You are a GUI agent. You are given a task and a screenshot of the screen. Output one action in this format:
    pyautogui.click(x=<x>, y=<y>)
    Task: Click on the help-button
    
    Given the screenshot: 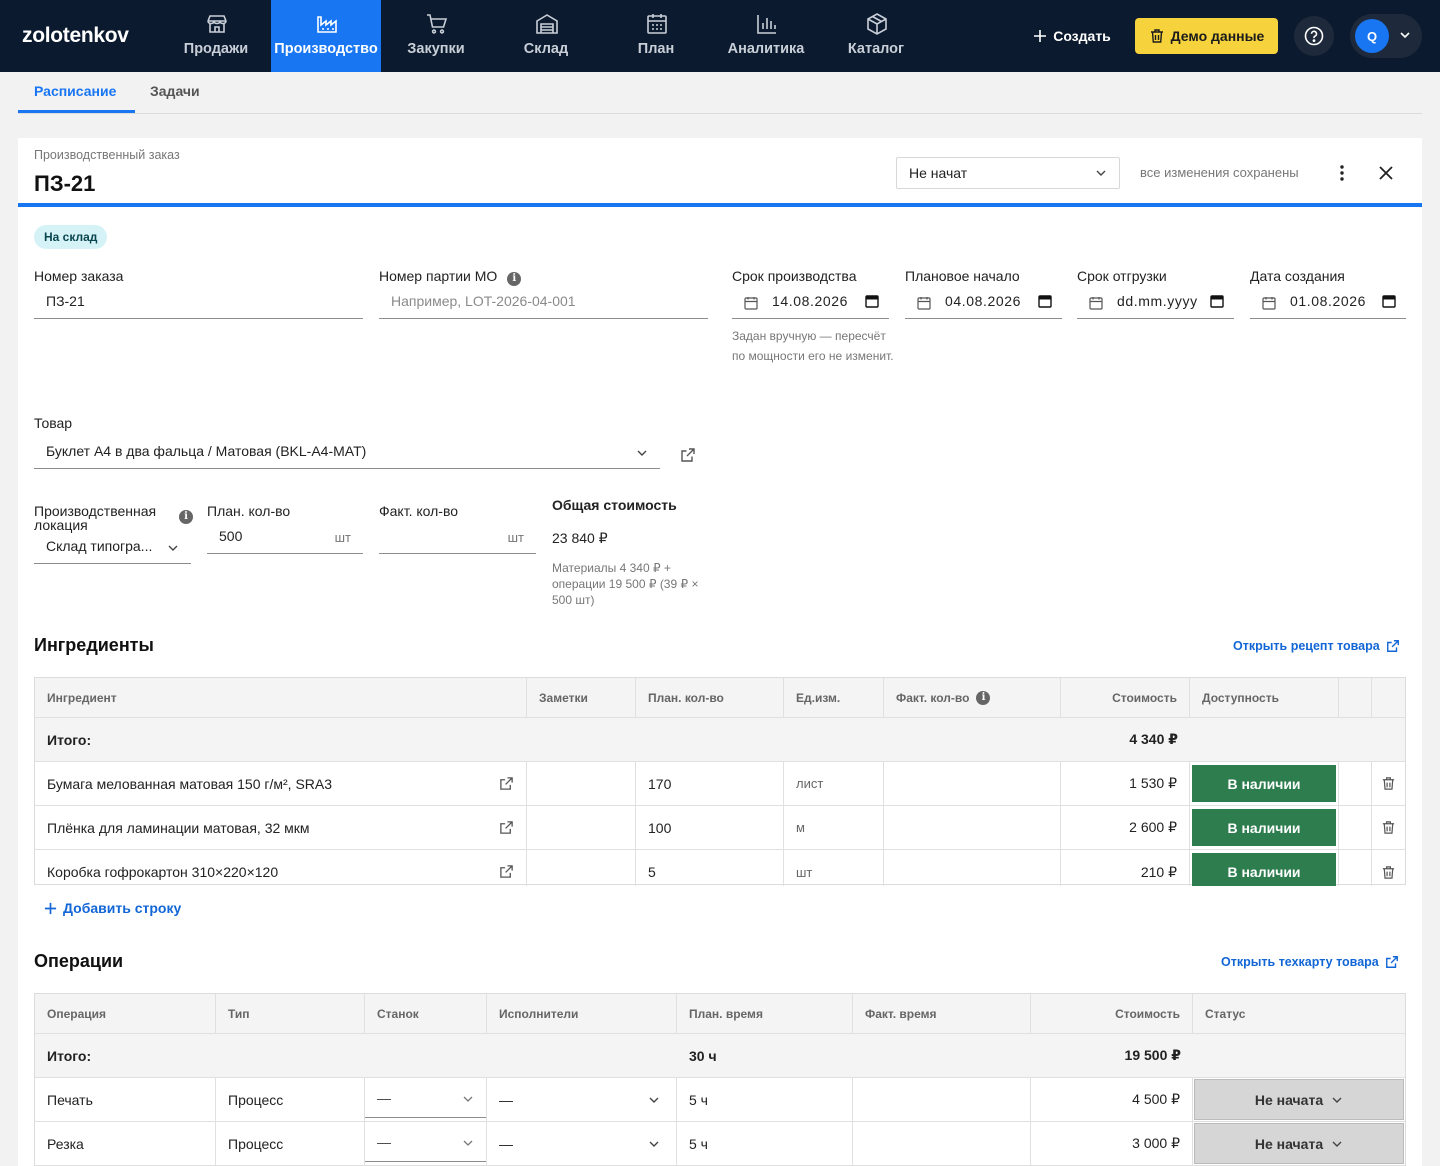 What is the action you would take?
    pyautogui.click(x=1314, y=36)
    